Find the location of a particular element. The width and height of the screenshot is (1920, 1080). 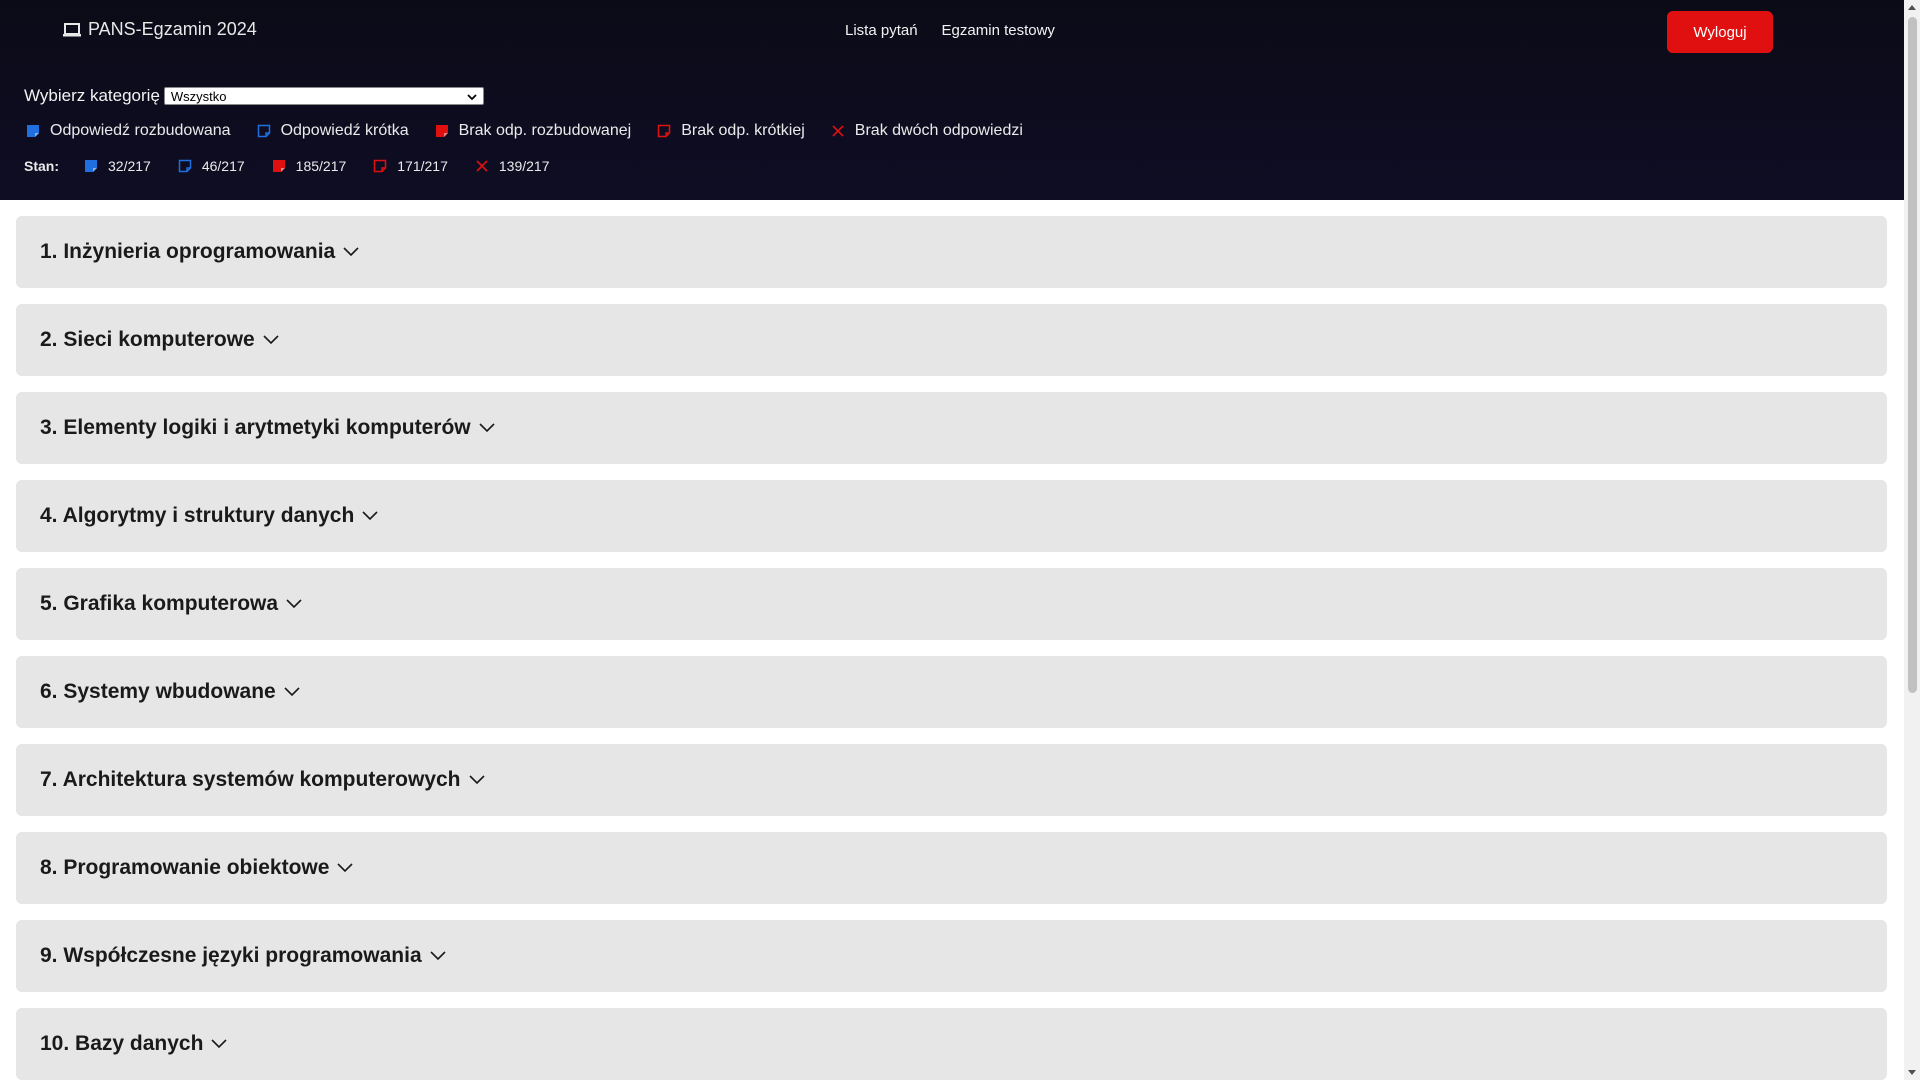

stat-item-short-answer: 46/217 is located at coordinates (211, 166).